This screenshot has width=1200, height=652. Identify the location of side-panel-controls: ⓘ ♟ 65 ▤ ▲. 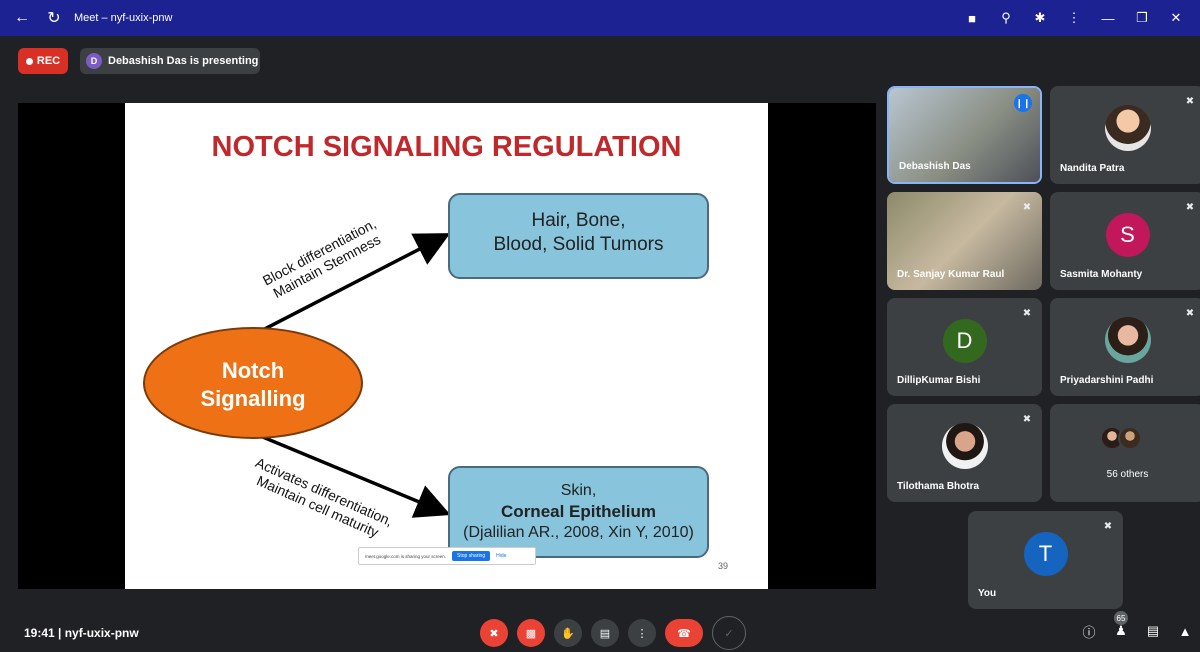
(1137, 625).